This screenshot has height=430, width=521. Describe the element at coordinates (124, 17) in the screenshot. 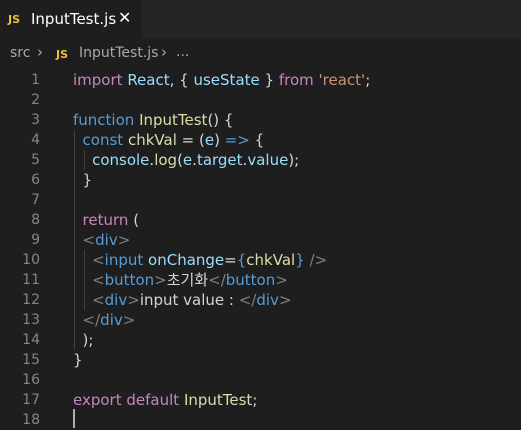

I see `close-icon: ✕` at that location.